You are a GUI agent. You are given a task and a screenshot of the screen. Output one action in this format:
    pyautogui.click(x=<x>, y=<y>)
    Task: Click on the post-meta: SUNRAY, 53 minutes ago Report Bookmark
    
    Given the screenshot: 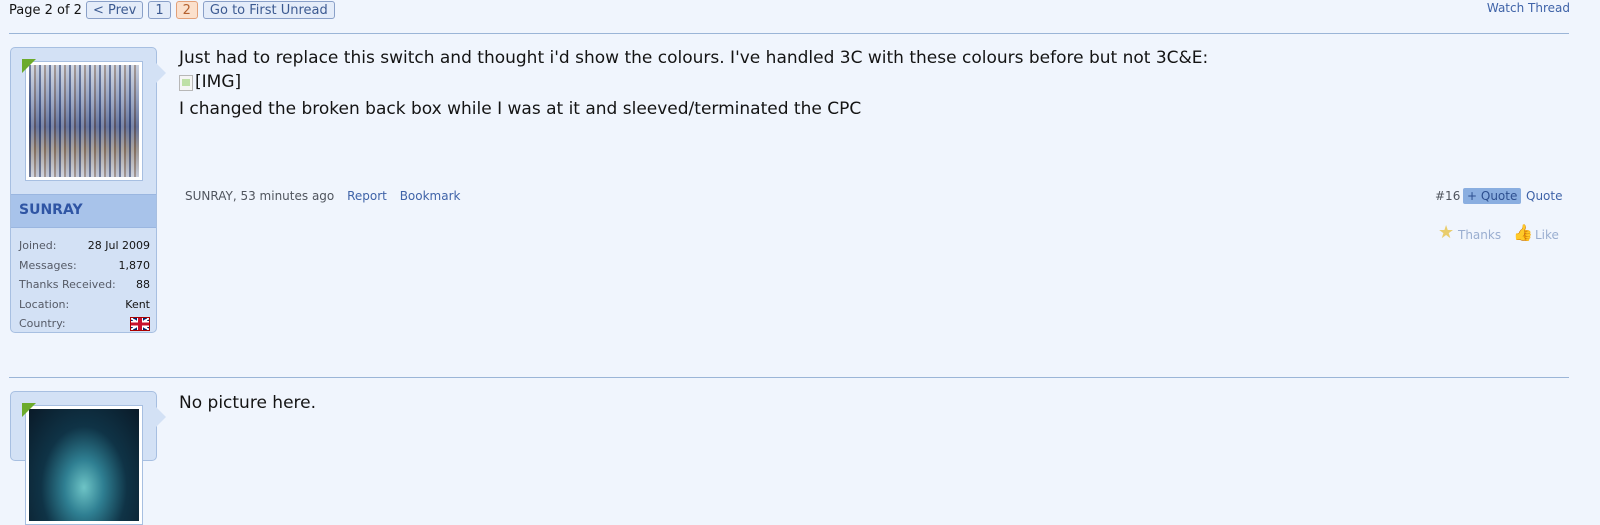 What is the action you would take?
    pyautogui.click(x=322, y=196)
    